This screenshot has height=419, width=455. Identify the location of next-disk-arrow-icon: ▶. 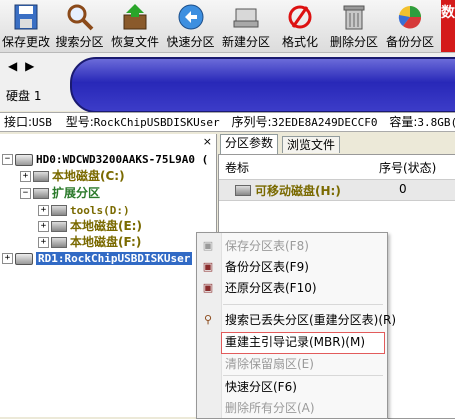
(29, 66).